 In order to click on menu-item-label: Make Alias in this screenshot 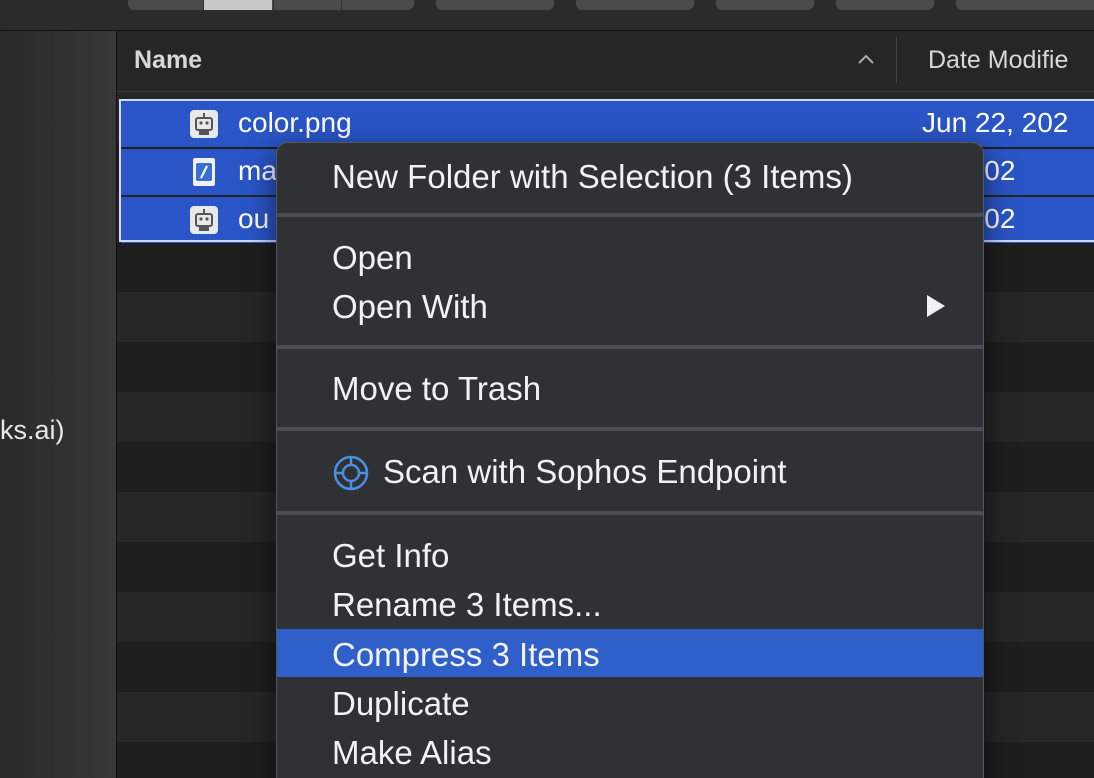, I will do `click(412, 752)`.